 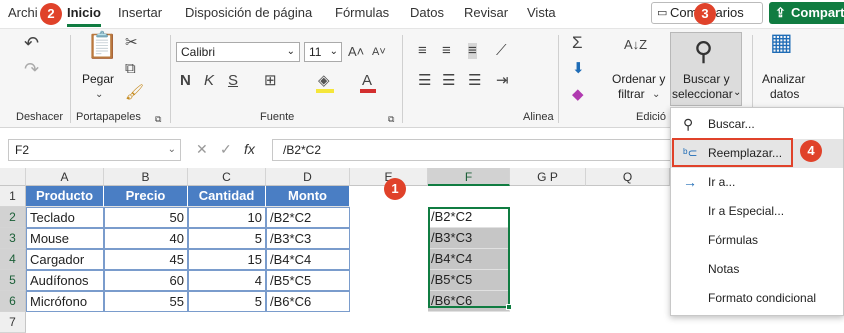 What do you see at coordinates (227, 196) in the screenshot?
I see `table-header-cell: Cantidad` at bounding box center [227, 196].